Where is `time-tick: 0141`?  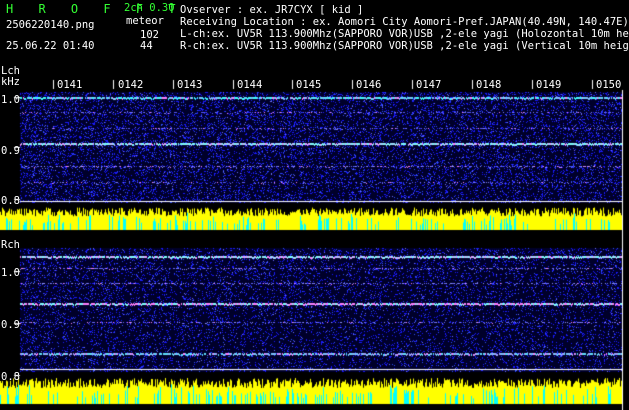
time-tick: 0141 is located at coordinates (70, 85).